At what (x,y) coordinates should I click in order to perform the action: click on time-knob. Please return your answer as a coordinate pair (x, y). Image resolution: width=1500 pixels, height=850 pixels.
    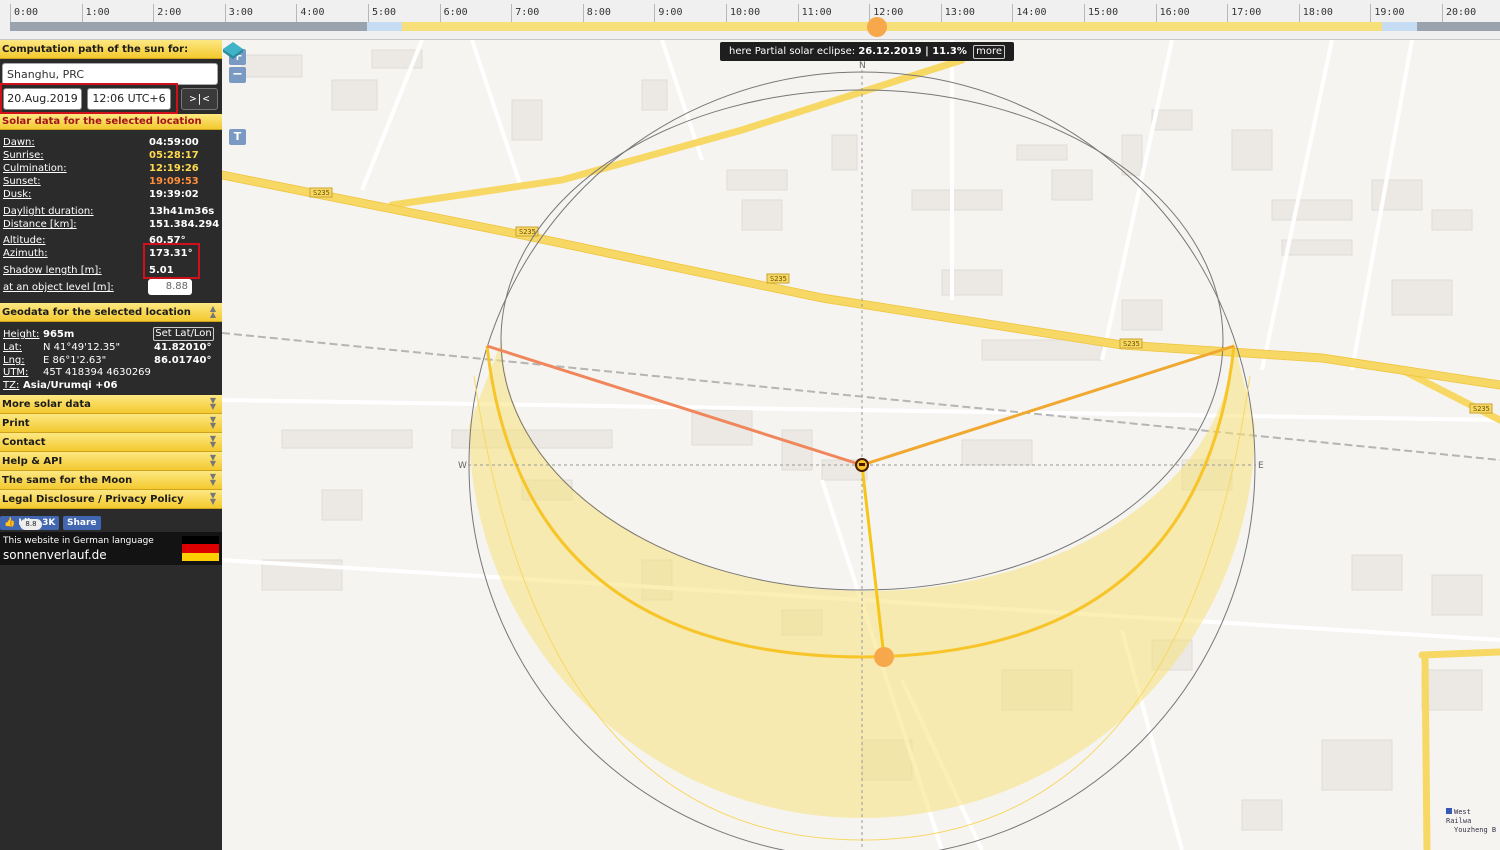
    Looking at the image, I should click on (877, 27).